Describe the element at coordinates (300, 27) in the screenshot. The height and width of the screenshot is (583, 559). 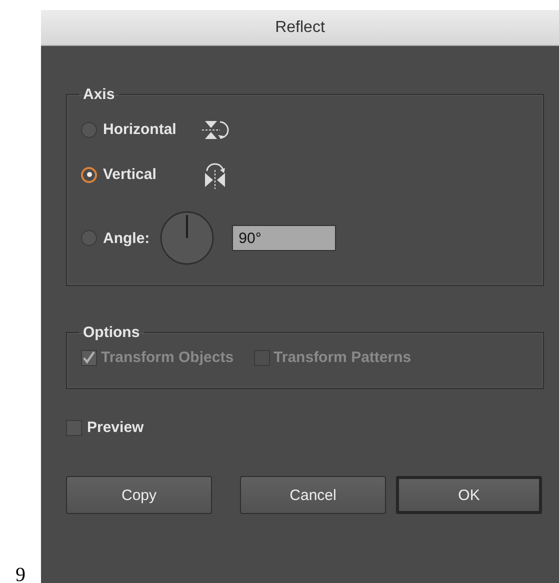
I see `window-title: Reflect` at that location.